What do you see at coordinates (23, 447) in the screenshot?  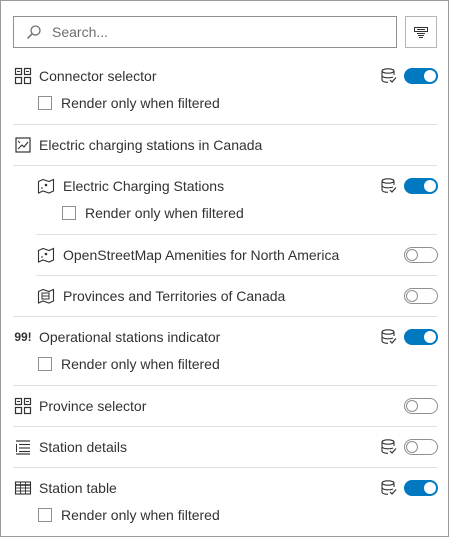 I see `details-list-icon` at bounding box center [23, 447].